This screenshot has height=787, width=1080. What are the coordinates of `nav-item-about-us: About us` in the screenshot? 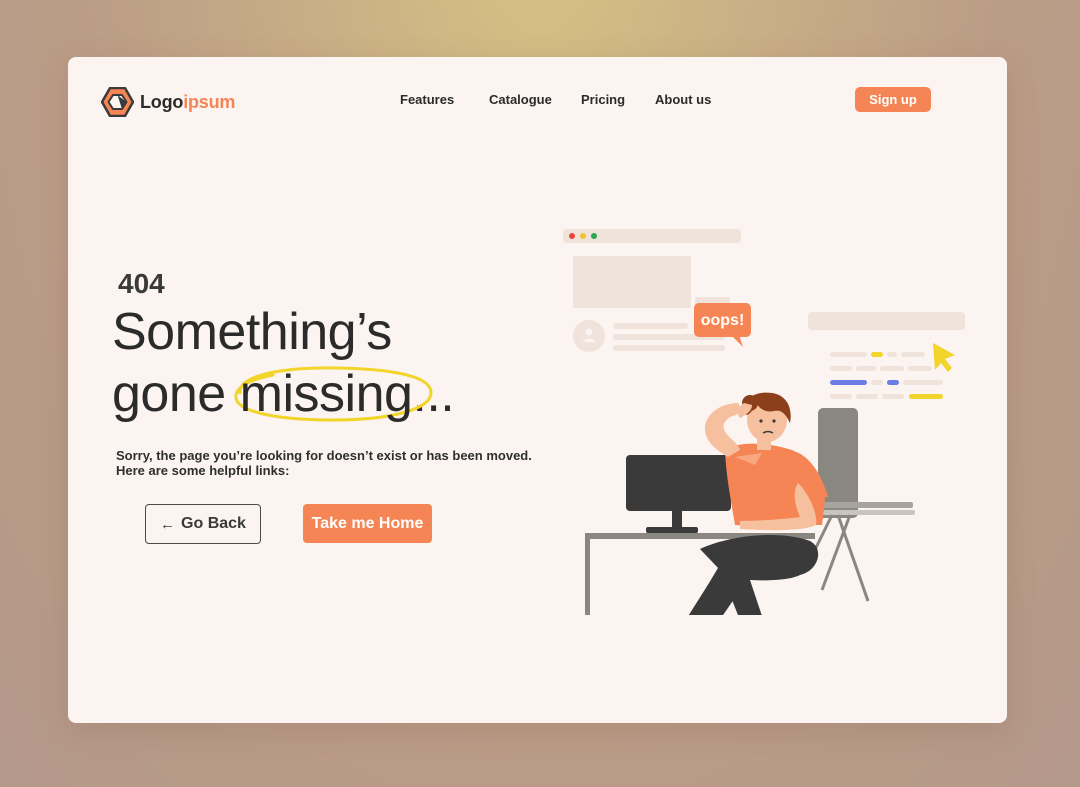 It's located at (683, 99).